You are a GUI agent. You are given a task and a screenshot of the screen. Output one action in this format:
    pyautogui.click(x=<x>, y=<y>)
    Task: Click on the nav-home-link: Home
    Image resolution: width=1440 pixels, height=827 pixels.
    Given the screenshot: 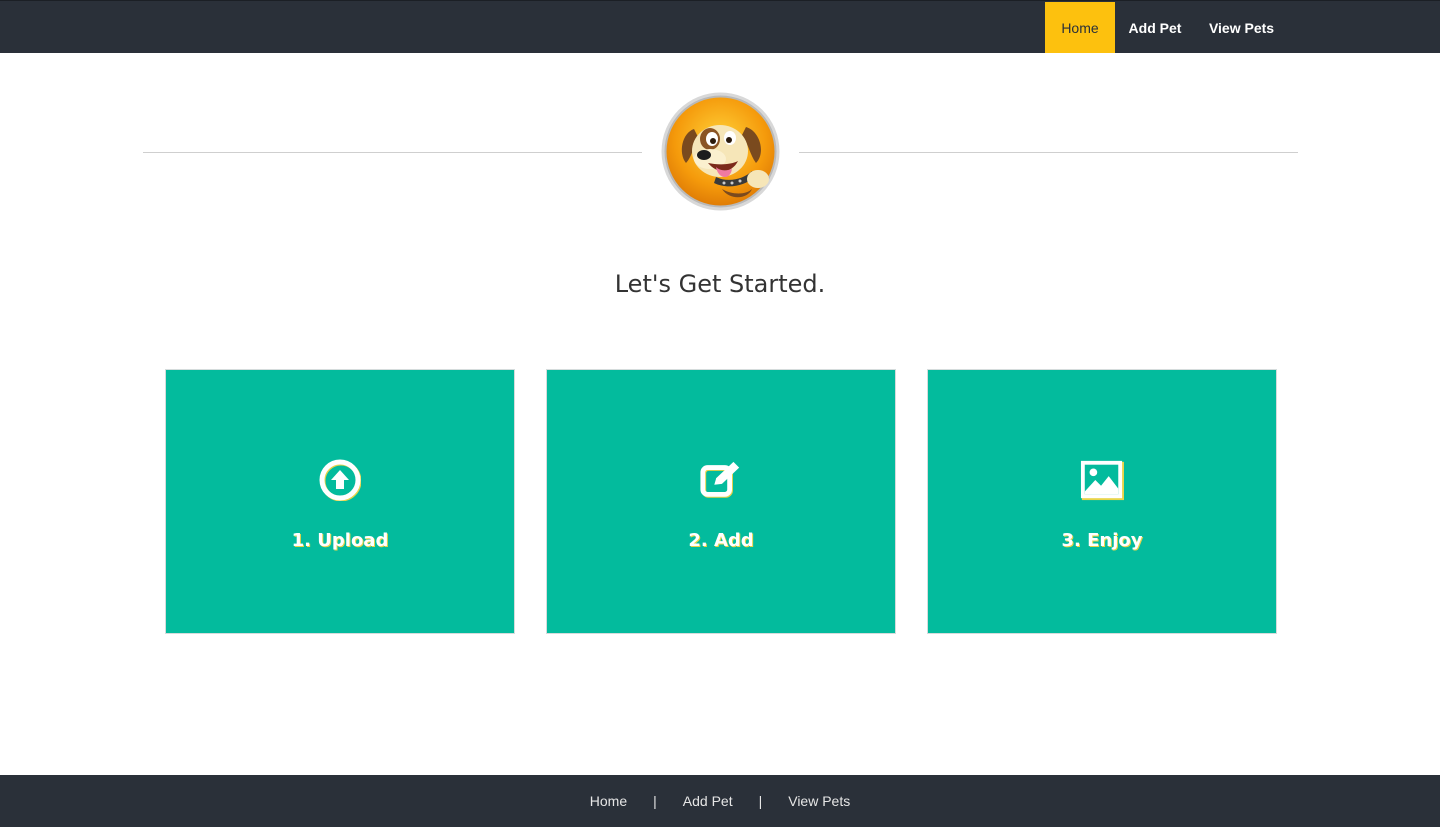 What is the action you would take?
    pyautogui.click(x=1080, y=27)
    